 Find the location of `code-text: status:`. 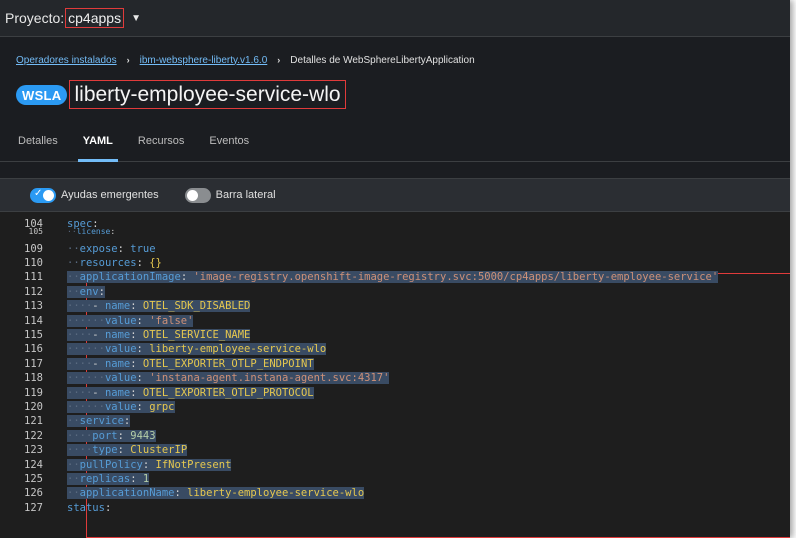

code-text: status: is located at coordinates (89, 507).